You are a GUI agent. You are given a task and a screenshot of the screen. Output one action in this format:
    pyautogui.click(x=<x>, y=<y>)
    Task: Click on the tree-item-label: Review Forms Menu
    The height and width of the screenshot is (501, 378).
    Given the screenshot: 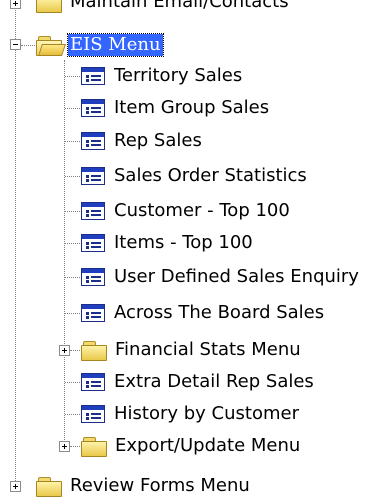 What is the action you would take?
    pyautogui.click(x=160, y=485)
    